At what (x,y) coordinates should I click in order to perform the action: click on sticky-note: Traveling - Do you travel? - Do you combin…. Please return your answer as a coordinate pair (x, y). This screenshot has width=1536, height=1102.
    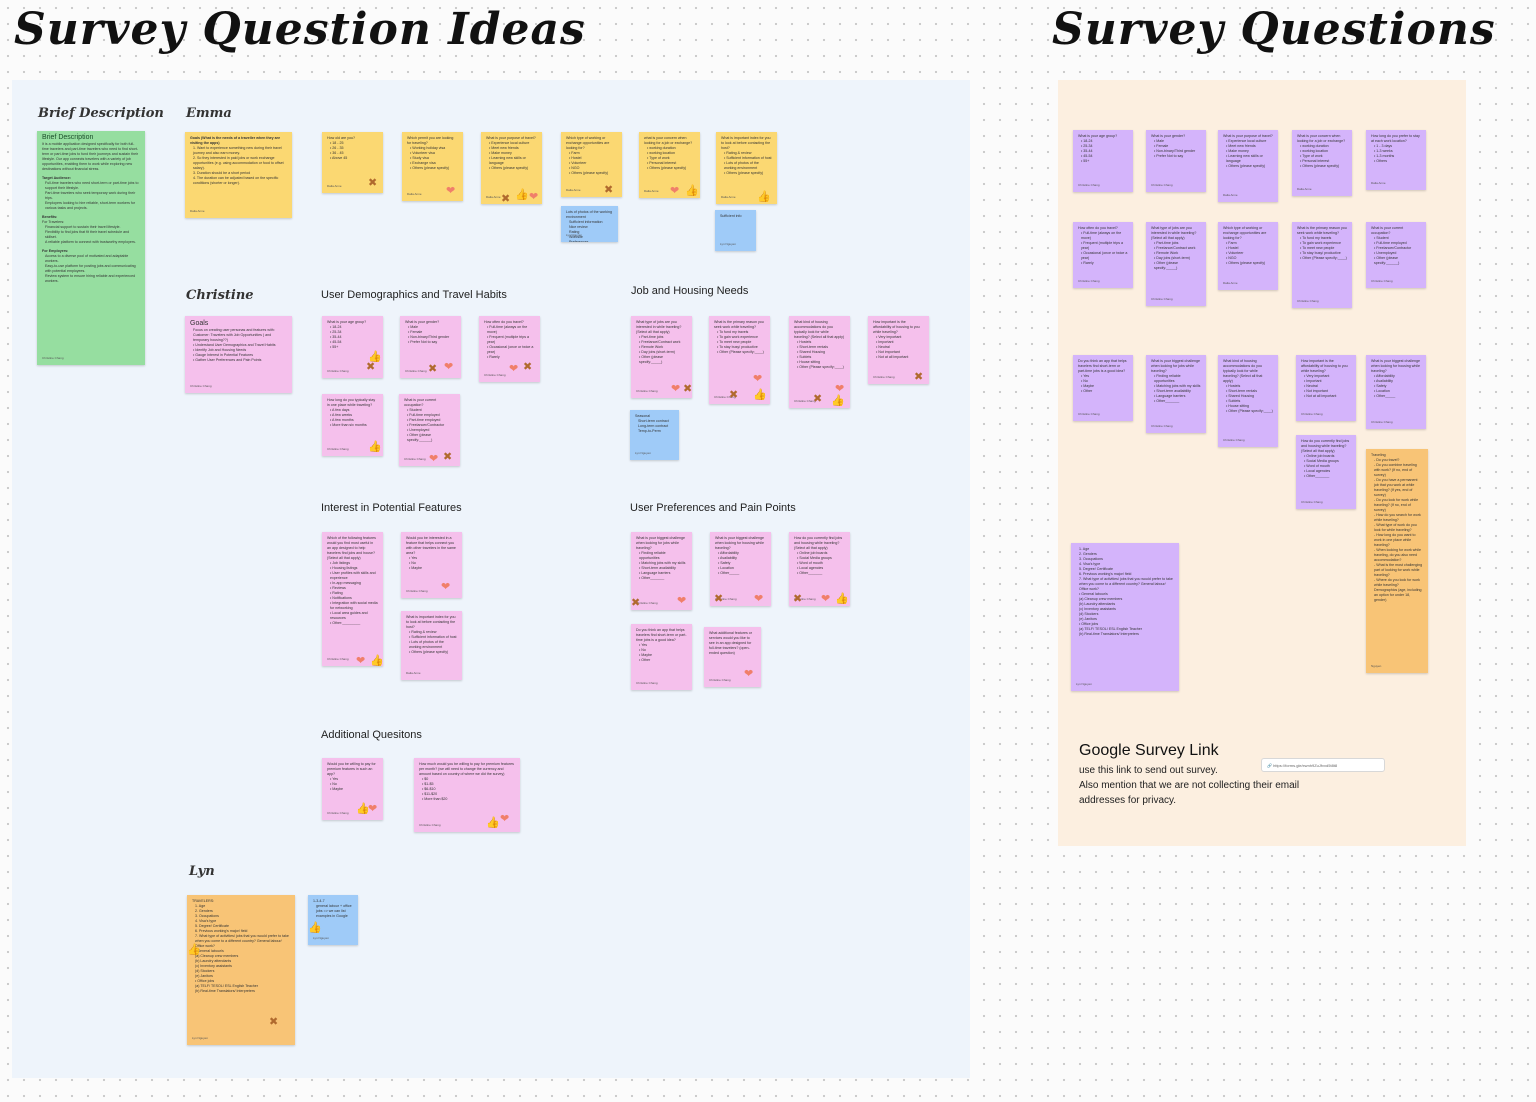
    Looking at the image, I should click on (1397, 561).